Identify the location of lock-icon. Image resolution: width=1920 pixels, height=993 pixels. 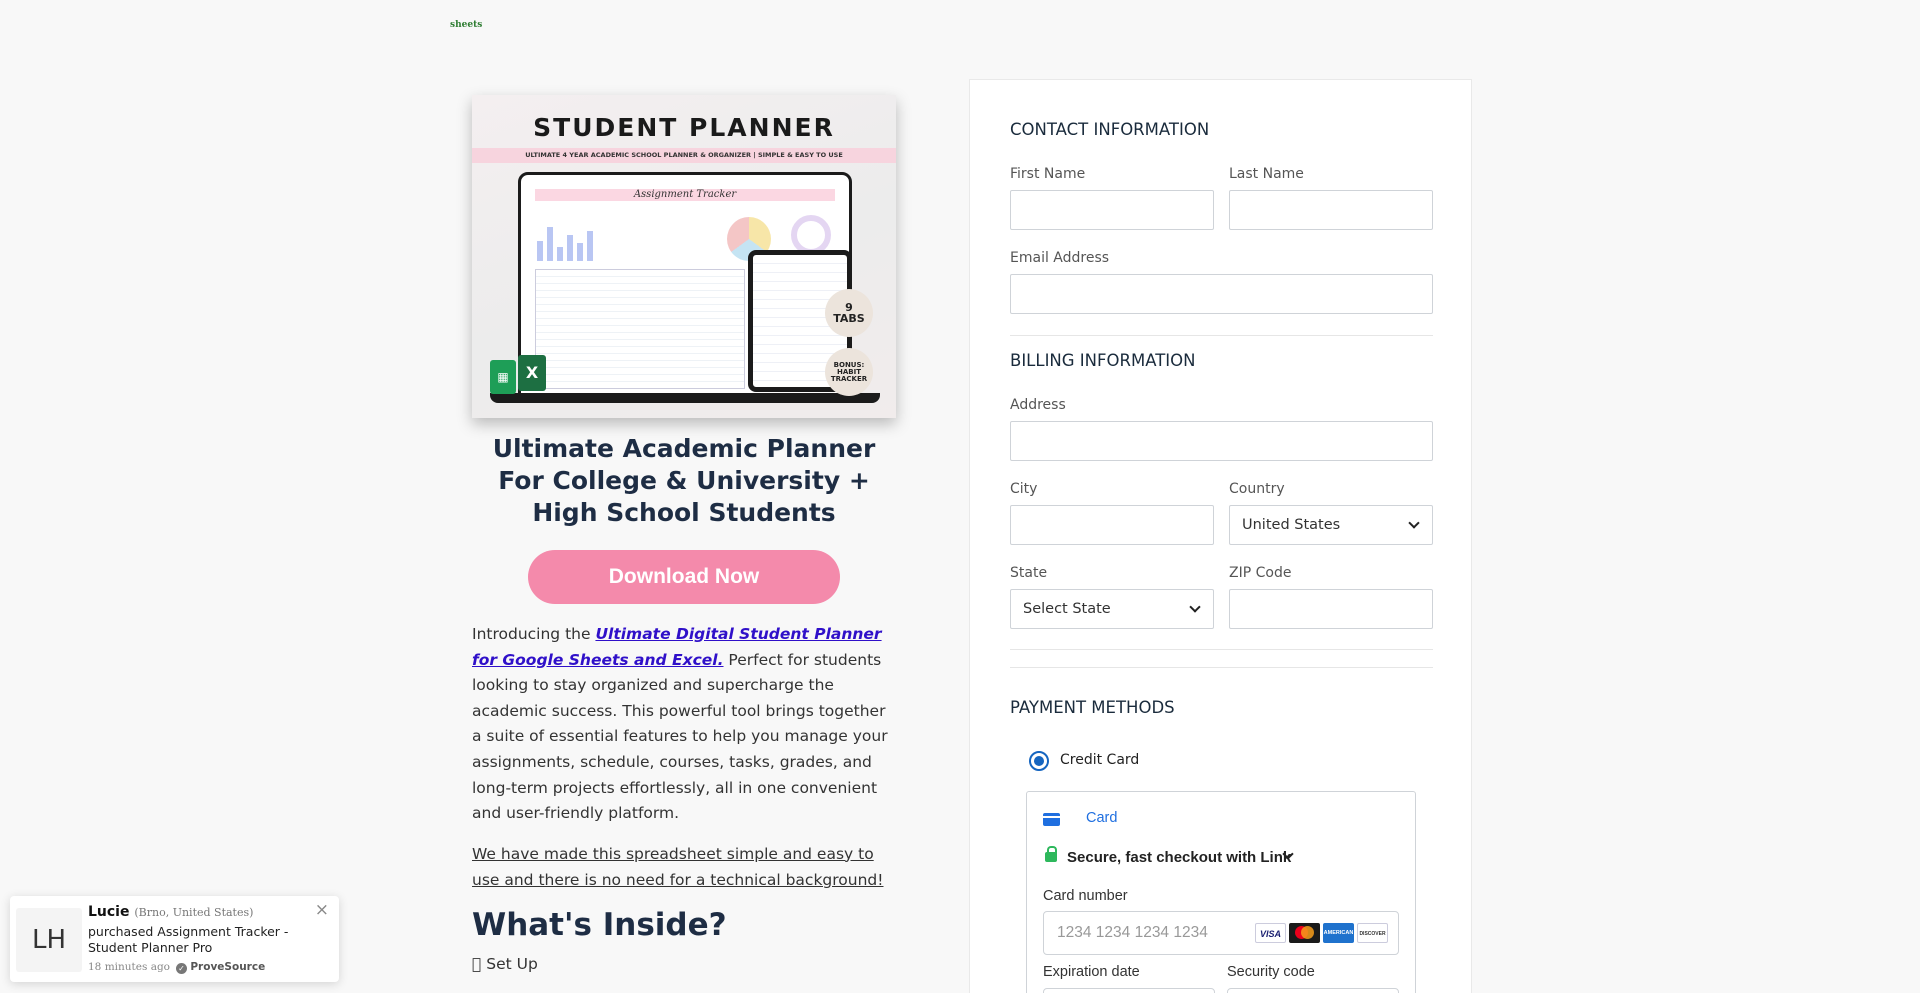
(1051, 854).